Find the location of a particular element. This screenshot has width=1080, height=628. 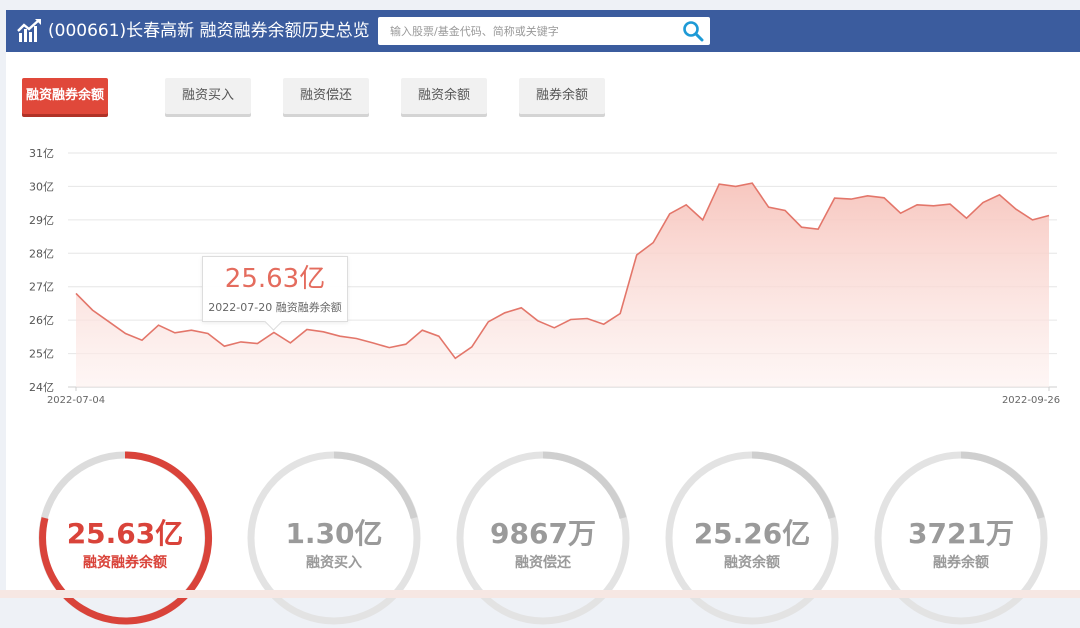

ring-label: 融券余额 is located at coordinates (961, 563).